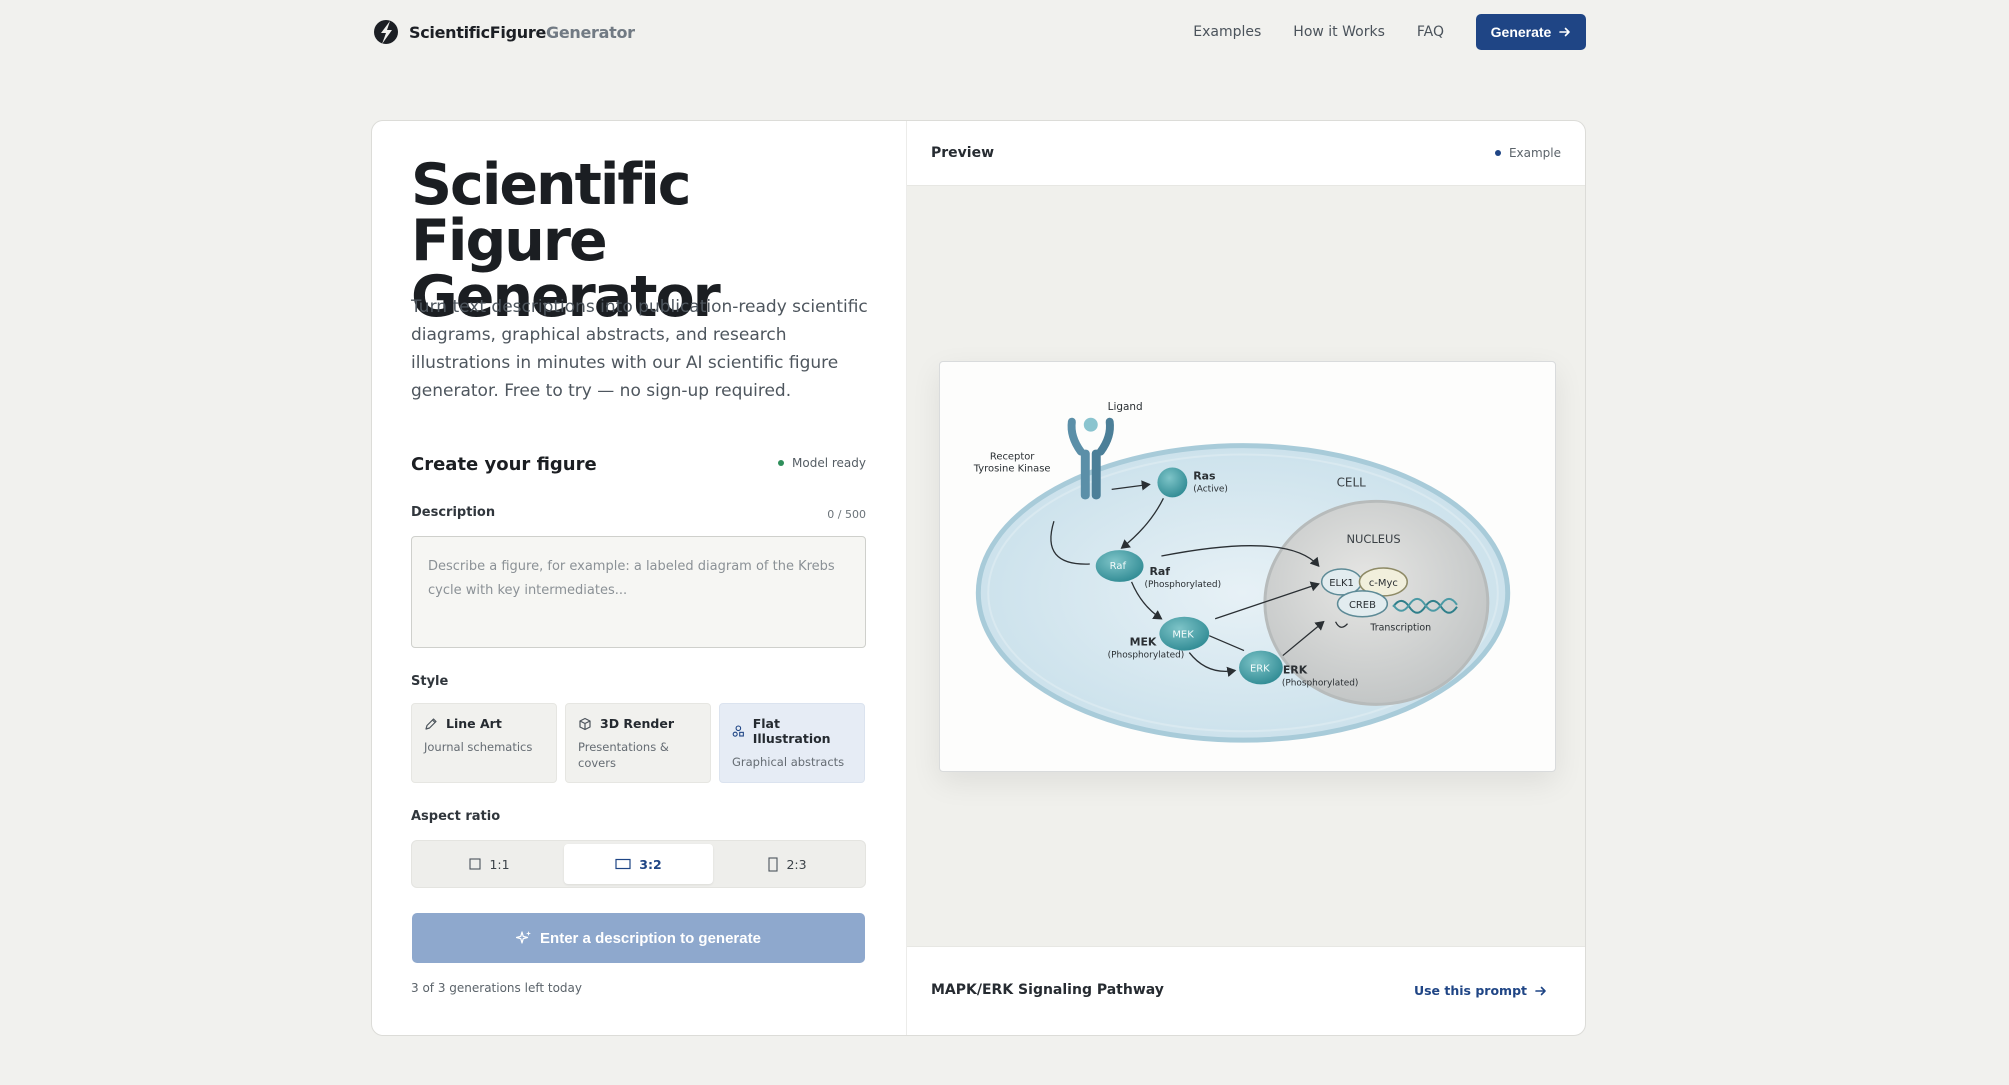  What do you see at coordinates (638, 592) in the screenshot?
I see `description-input` at bounding box center [638, 592].